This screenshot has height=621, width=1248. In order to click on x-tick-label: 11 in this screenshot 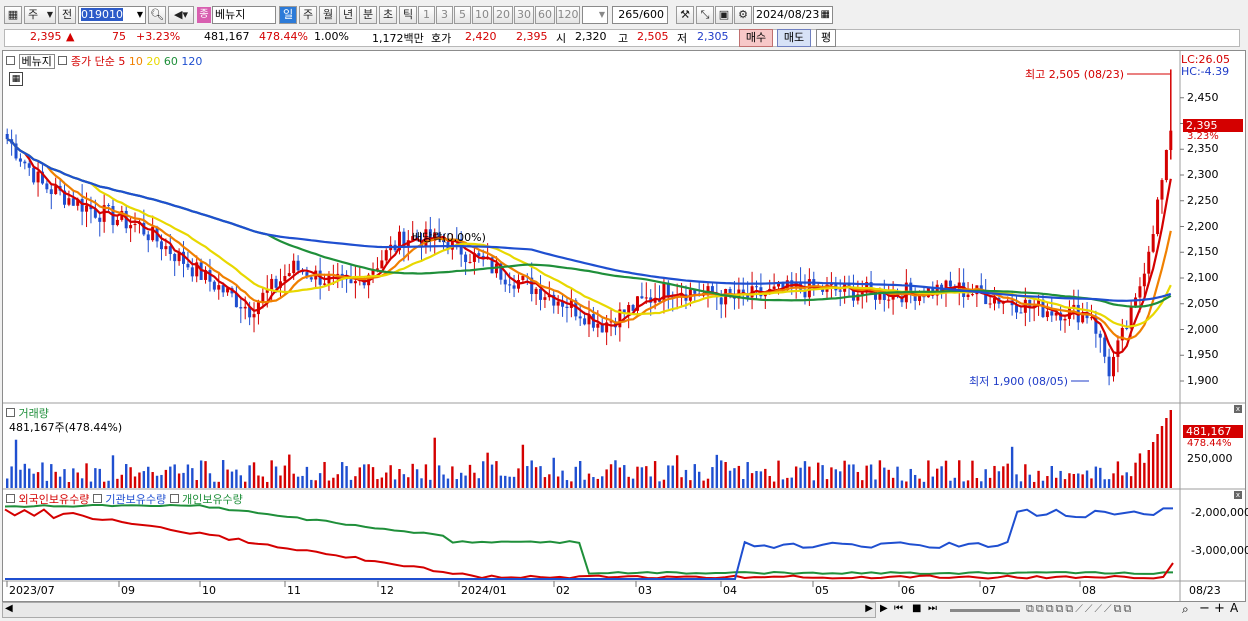, I will do `click(294, 590)`.